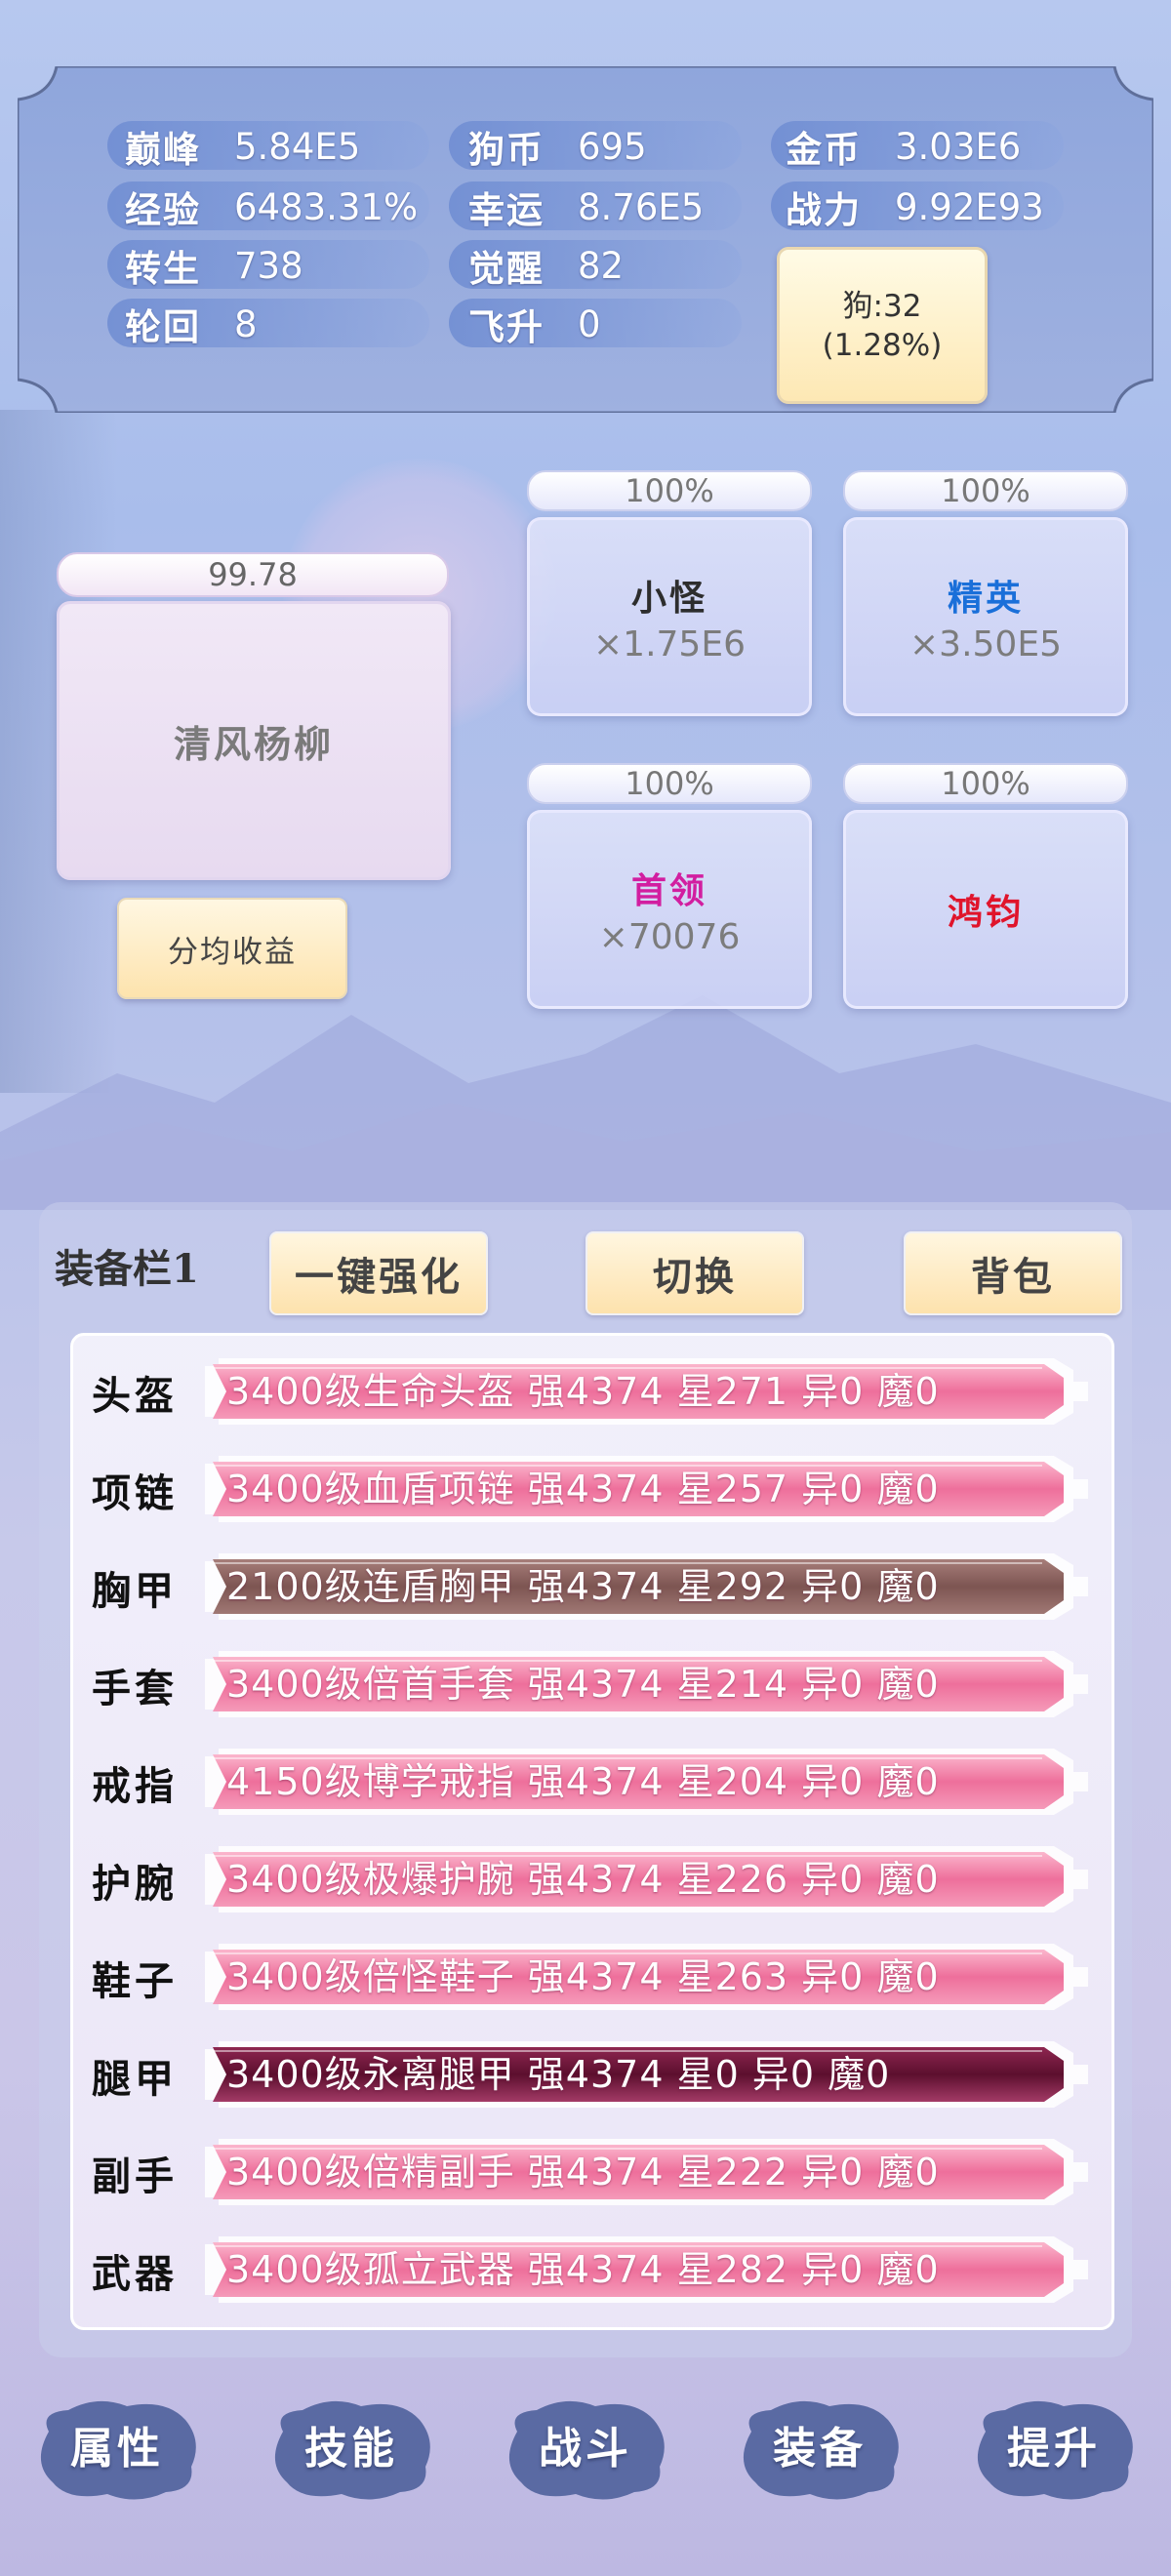 The width and height of the screenshot is (1171, 2576). What do you see at coordinates (641, 206) in the screenshot?
I see `stat-value: 8.76E5` at bounding box center [641, 206].